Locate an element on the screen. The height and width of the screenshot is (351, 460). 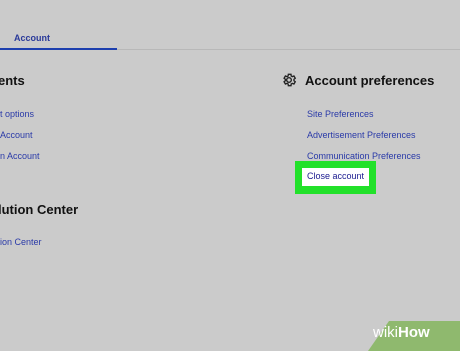
left-section-heading: ents is located at coordinates (12, 80).